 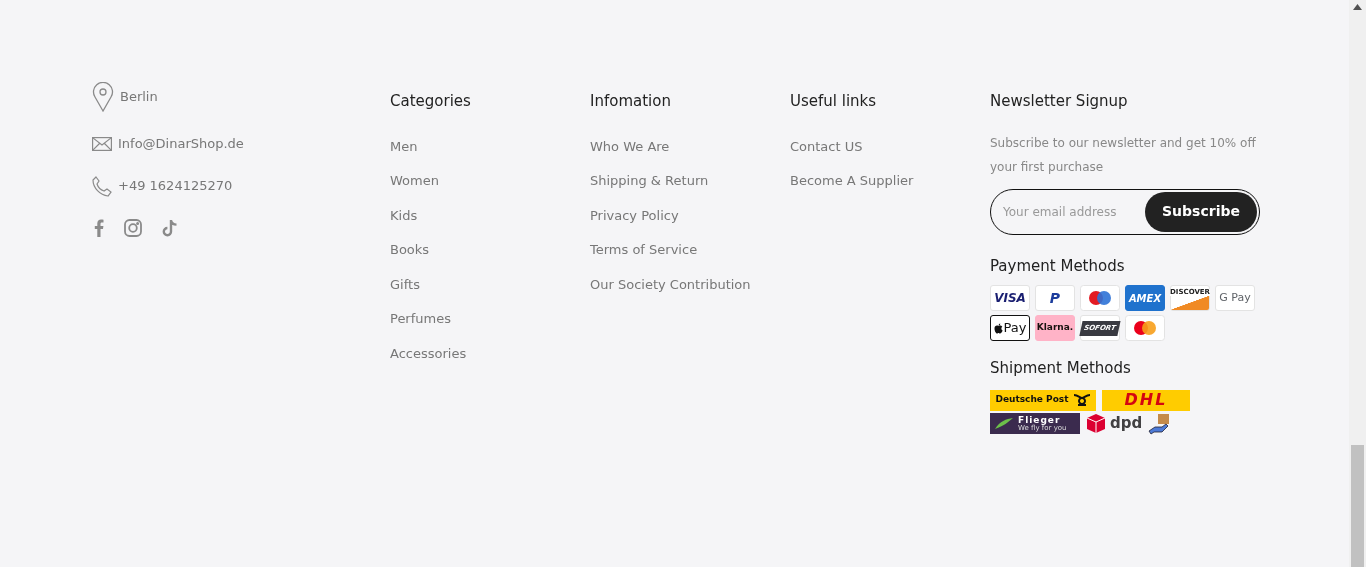 What do you see at coordinates (102, 143) in the screenshot?
I see `envelope-icon` at bounding box center [102, 143].